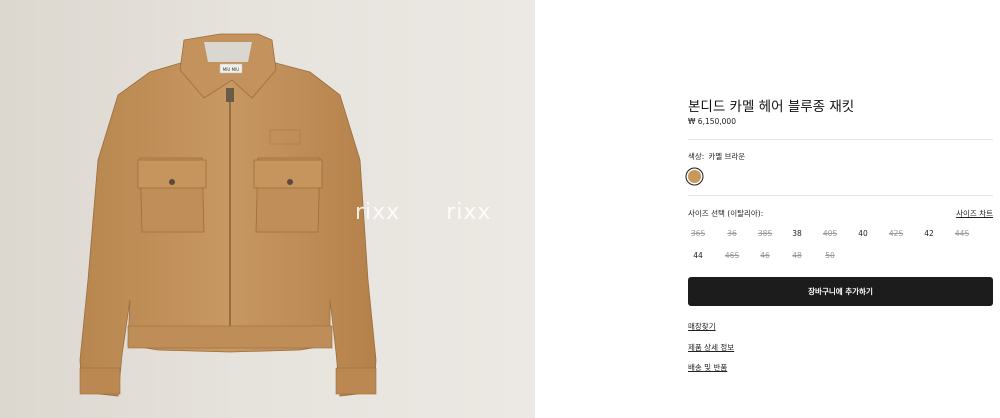  What do you see at coordinates (726, 213) in the screenshot?
I see `size-label: 사이즈 선택 (이탈리아):` at bounding box center [726, 213].